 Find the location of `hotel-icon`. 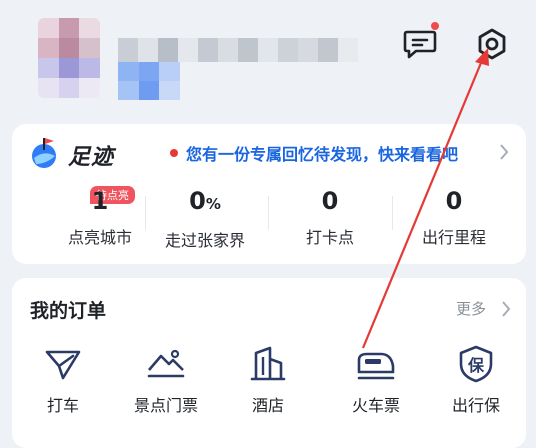

hotel-icon is located at coordinates (268, 363).